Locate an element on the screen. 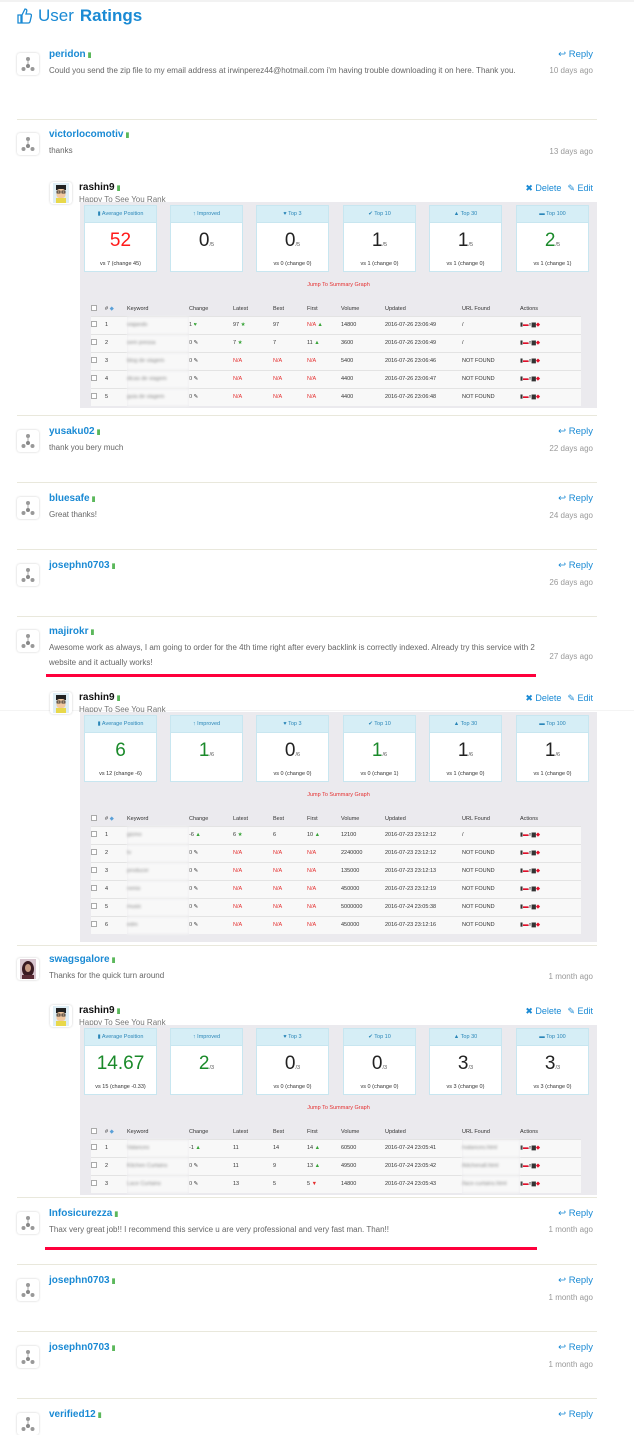 This screenshot has height=1435, width=634. comment-author: yusaku02 ▮ is located at coordinates (74, 432).